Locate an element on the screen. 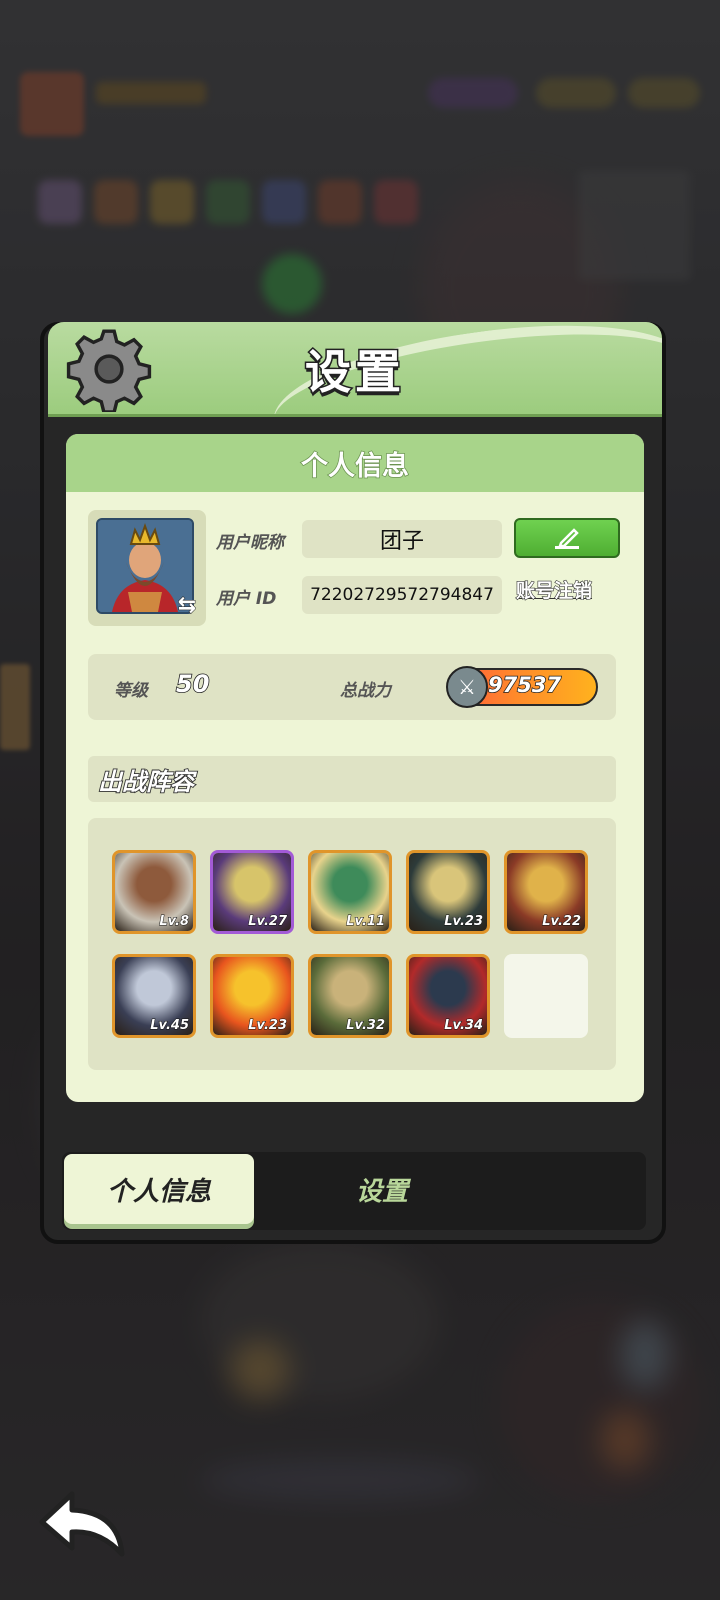  panel-header: 设置 is located at coordinates (355, 369).